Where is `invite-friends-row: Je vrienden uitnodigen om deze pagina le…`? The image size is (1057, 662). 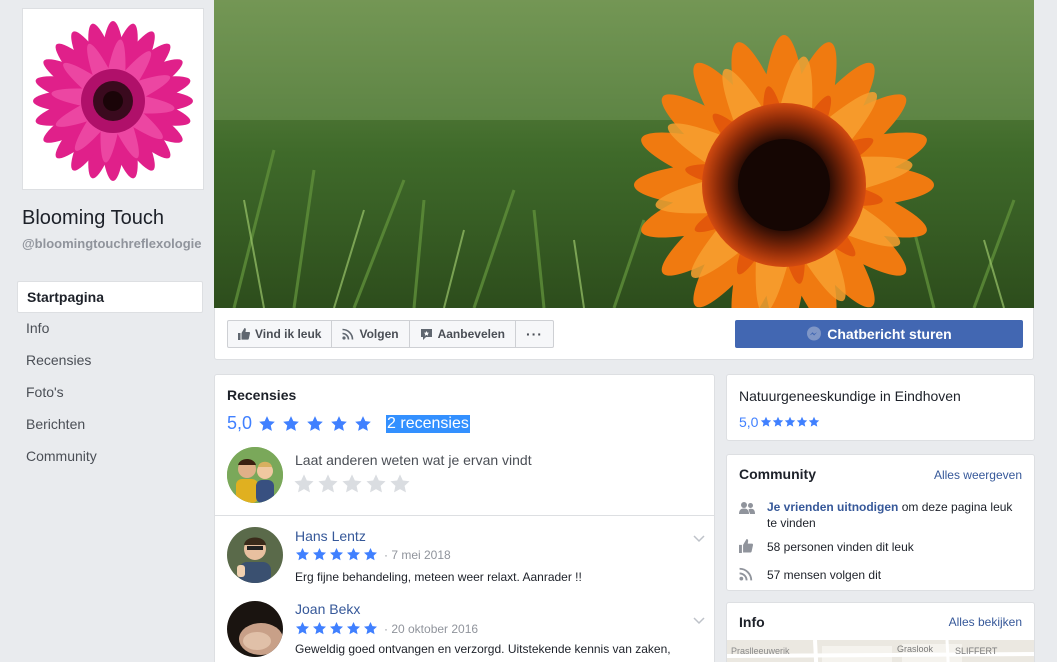 invite-friends-row: Je vrienden uitnodigen om deze pagina le… is located at coordinates (896, 515).